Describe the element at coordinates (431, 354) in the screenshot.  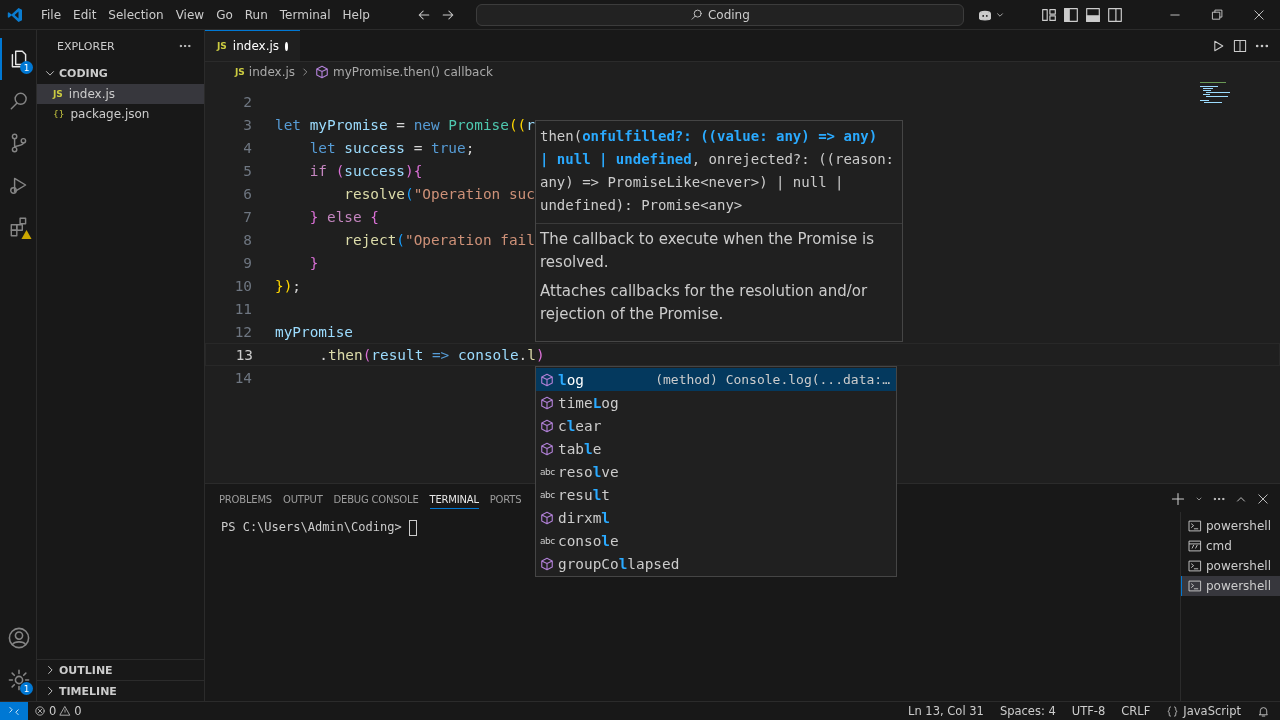
I see `code-line: .then(result => console.l)` at that location.